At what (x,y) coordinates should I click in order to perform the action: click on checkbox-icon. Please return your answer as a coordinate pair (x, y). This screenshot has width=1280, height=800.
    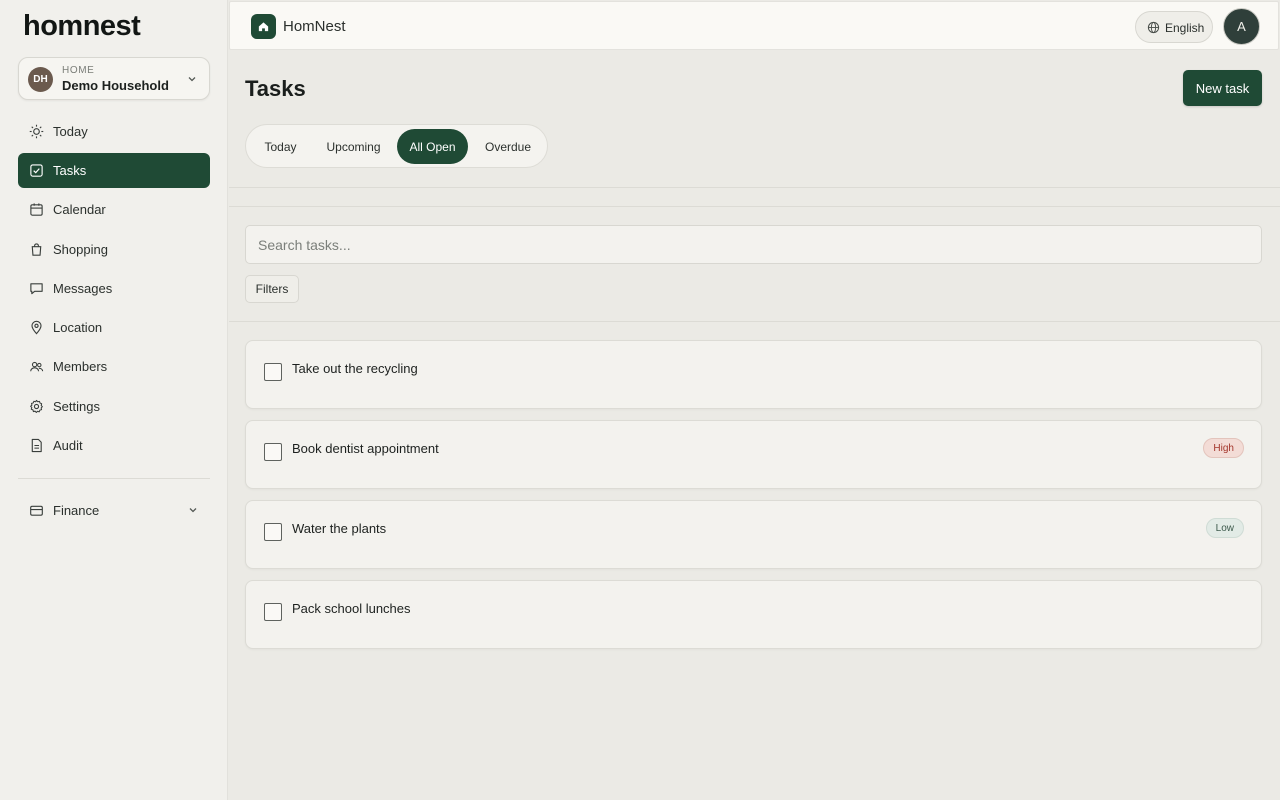
    Looking at the image, I should click on (36, 170).